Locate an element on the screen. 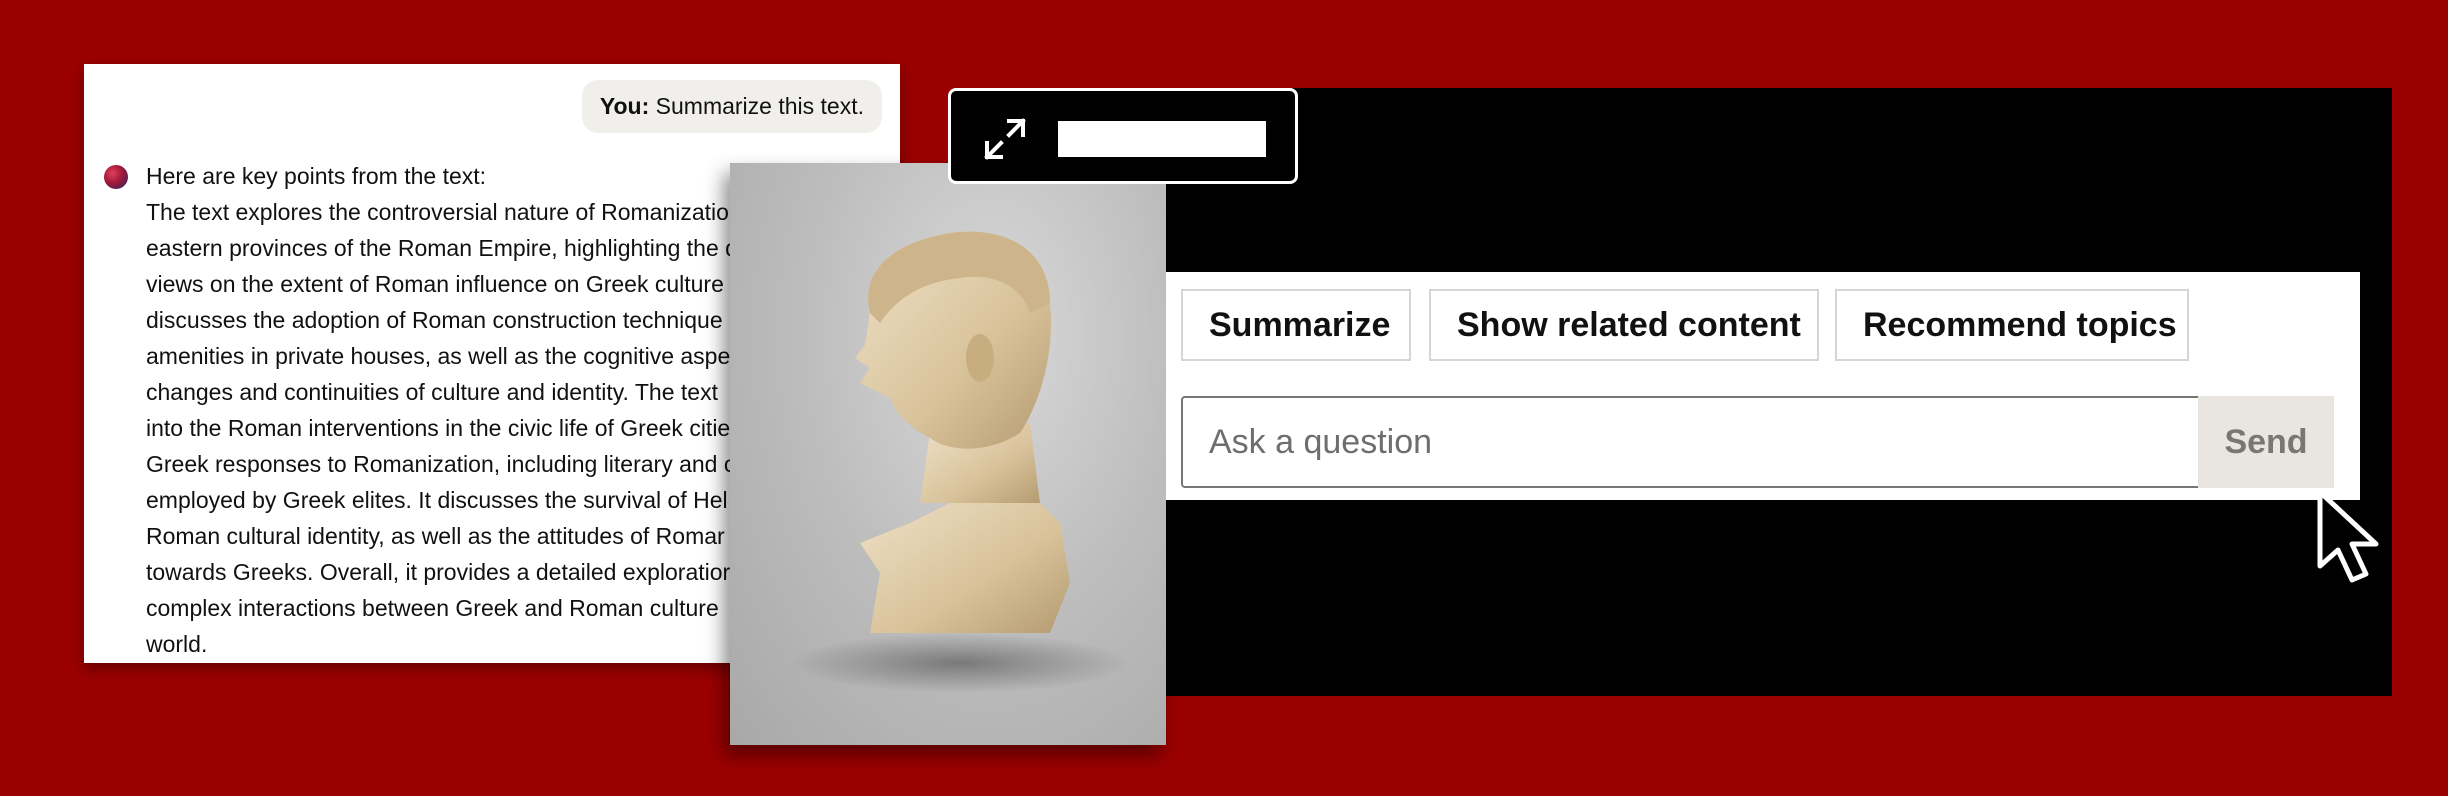 The image size is (2448, 796). user-label: You: is located at coordinates (624, 106).